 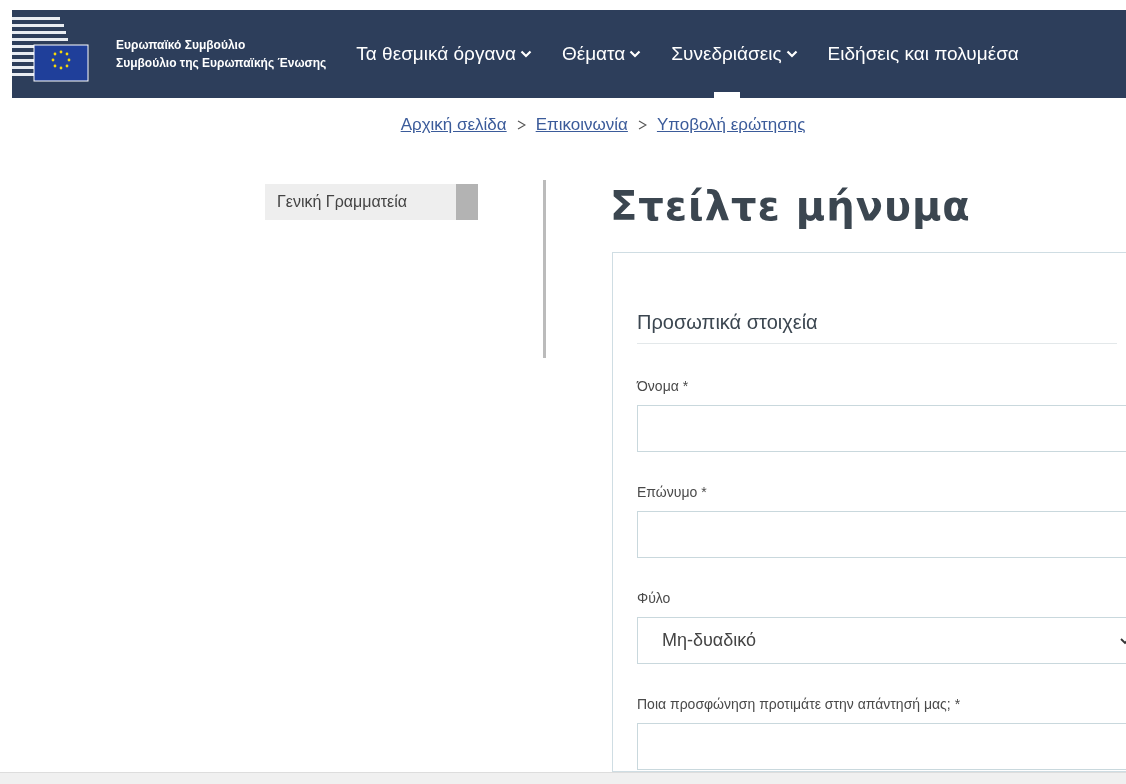 What do you see at coordinates (799, 704) in the screenshot?
I see `field-label: Ποια προσφώνηση προτιμάτε στην απάντησή μας; *` at bounding box center [799, 704].